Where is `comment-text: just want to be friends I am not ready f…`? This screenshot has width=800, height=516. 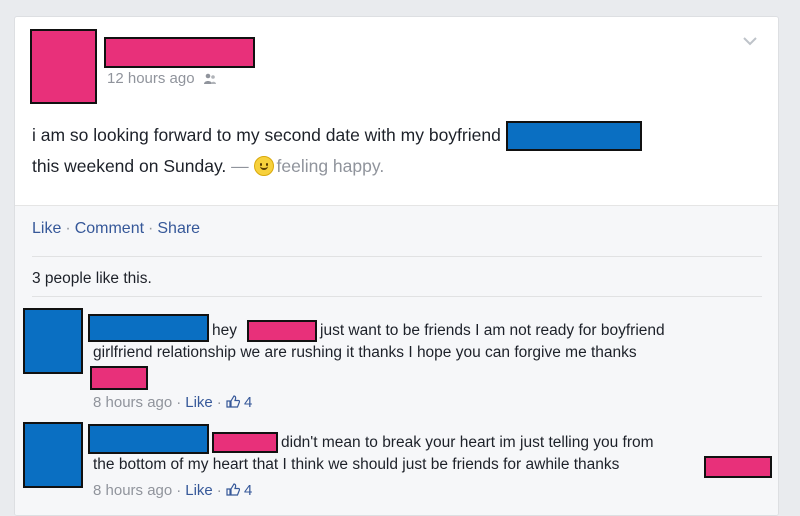 comment-text: just want to be friends I am not ready f… is located at coordinates (492, 330).